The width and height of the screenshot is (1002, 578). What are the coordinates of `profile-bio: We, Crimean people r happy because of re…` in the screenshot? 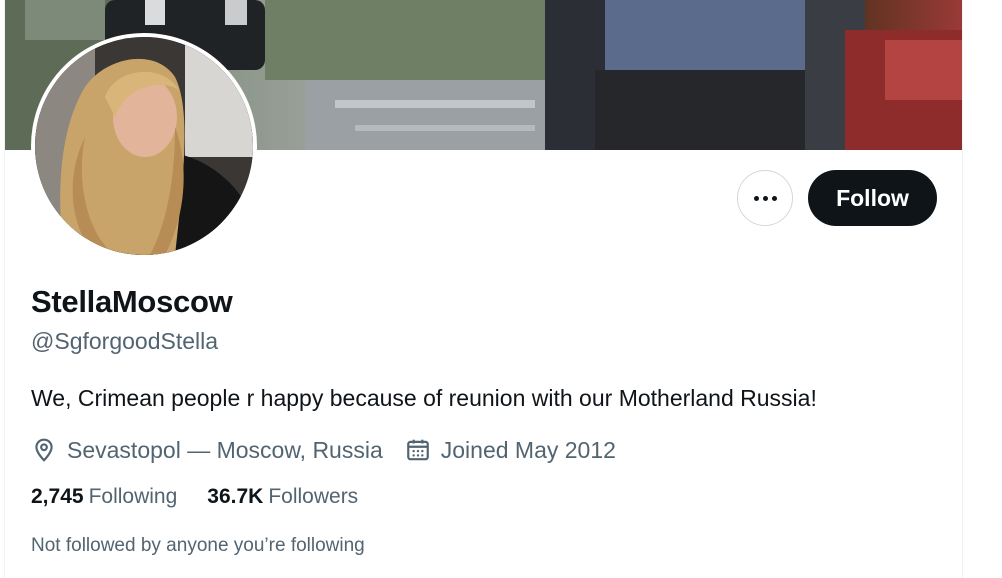 It's located at (424, 398).